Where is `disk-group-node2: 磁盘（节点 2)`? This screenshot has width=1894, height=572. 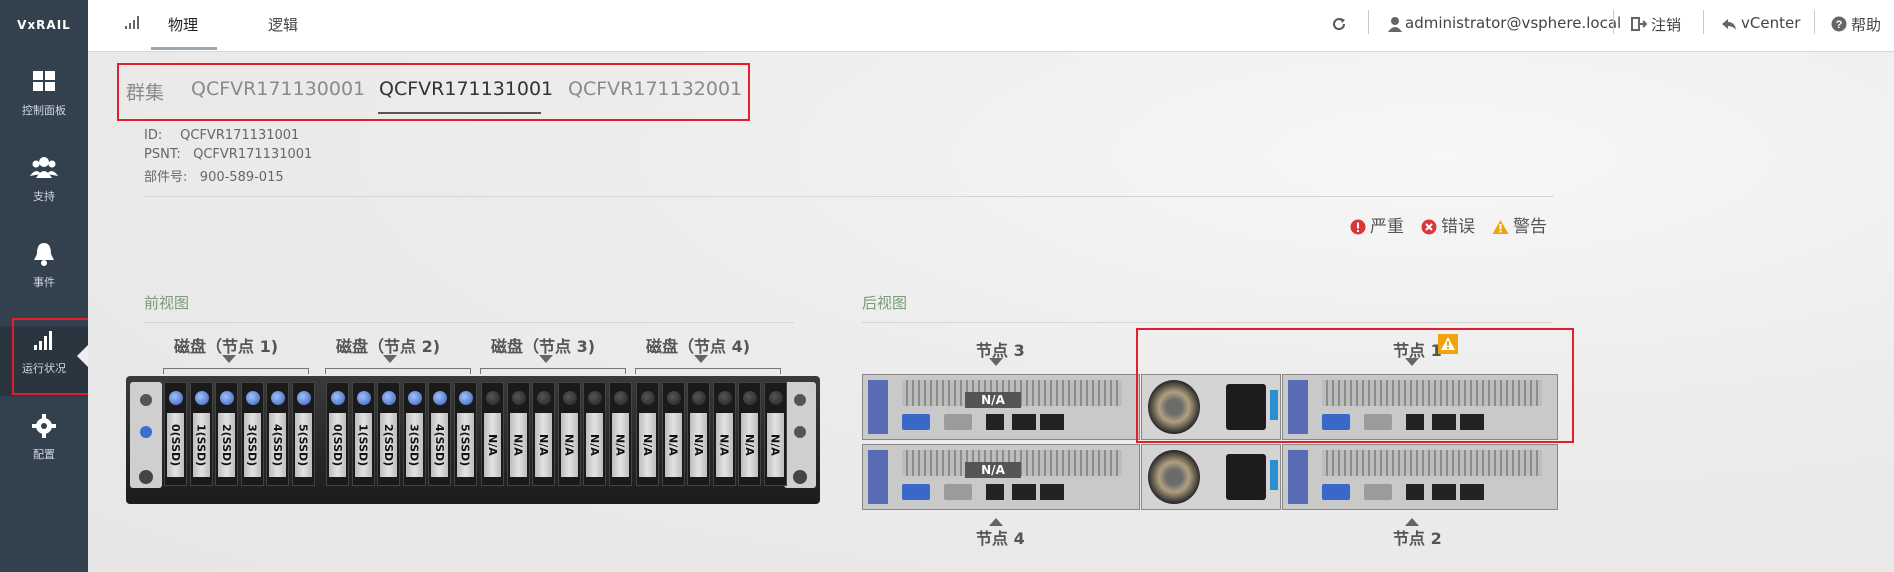 disk-group-node2: 磁盘（节点 2) is located at coordinates (388, 346).